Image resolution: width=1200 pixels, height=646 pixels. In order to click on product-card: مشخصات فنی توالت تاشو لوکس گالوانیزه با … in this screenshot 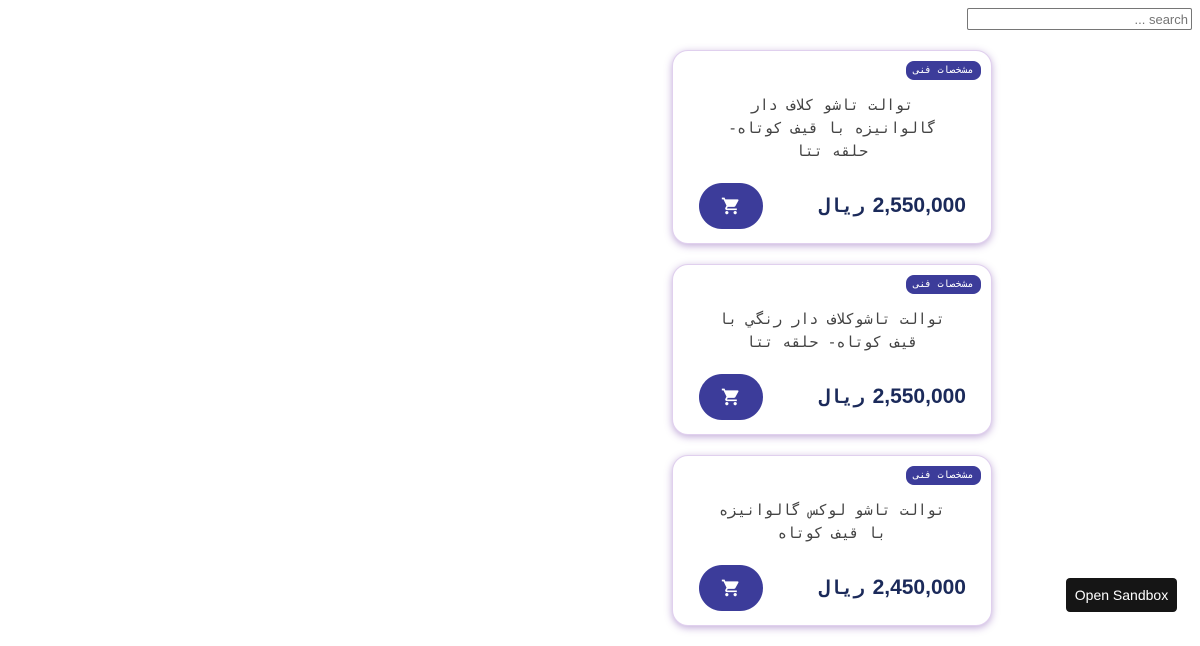, I will do `click(832, 540)`.